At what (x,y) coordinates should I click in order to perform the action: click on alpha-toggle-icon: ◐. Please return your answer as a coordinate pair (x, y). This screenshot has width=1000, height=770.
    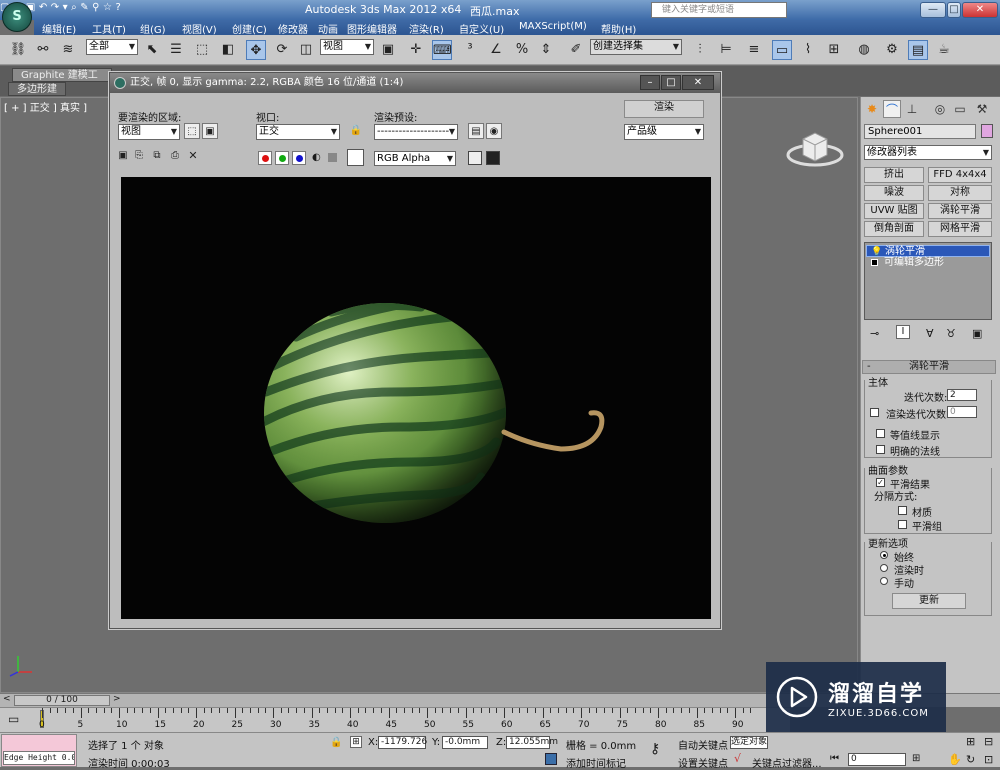
    Looking at the image, I should click on (316, 157).